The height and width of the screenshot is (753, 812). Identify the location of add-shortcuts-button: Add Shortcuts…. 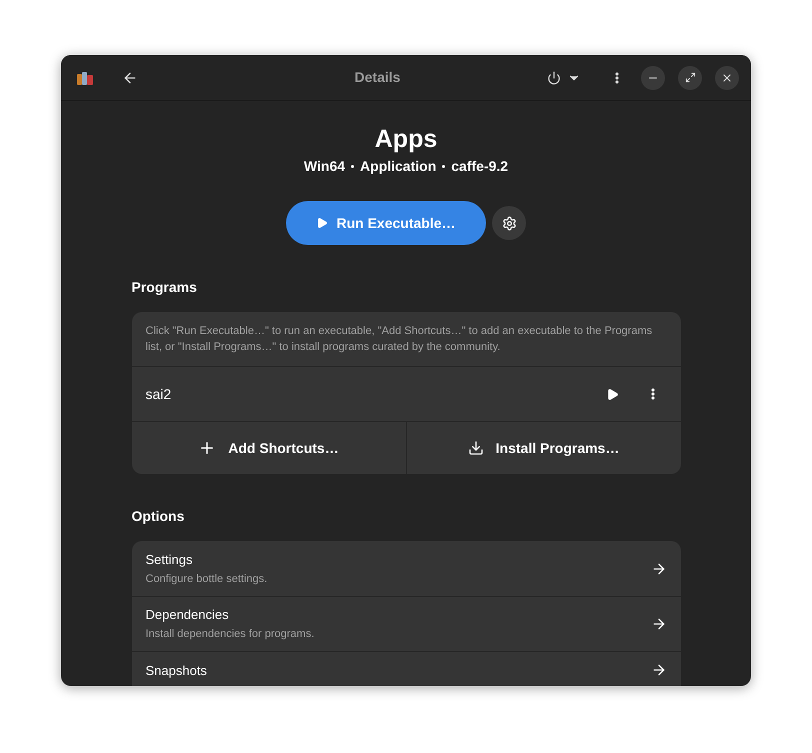
(269, 448).